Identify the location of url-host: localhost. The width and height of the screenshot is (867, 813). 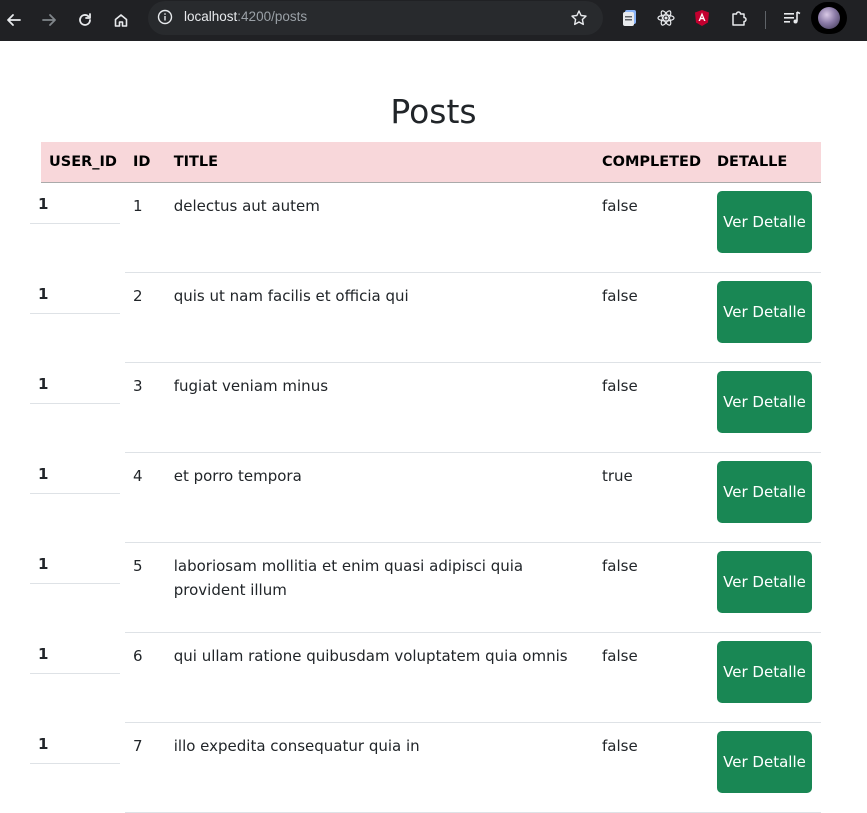
(211, 16).